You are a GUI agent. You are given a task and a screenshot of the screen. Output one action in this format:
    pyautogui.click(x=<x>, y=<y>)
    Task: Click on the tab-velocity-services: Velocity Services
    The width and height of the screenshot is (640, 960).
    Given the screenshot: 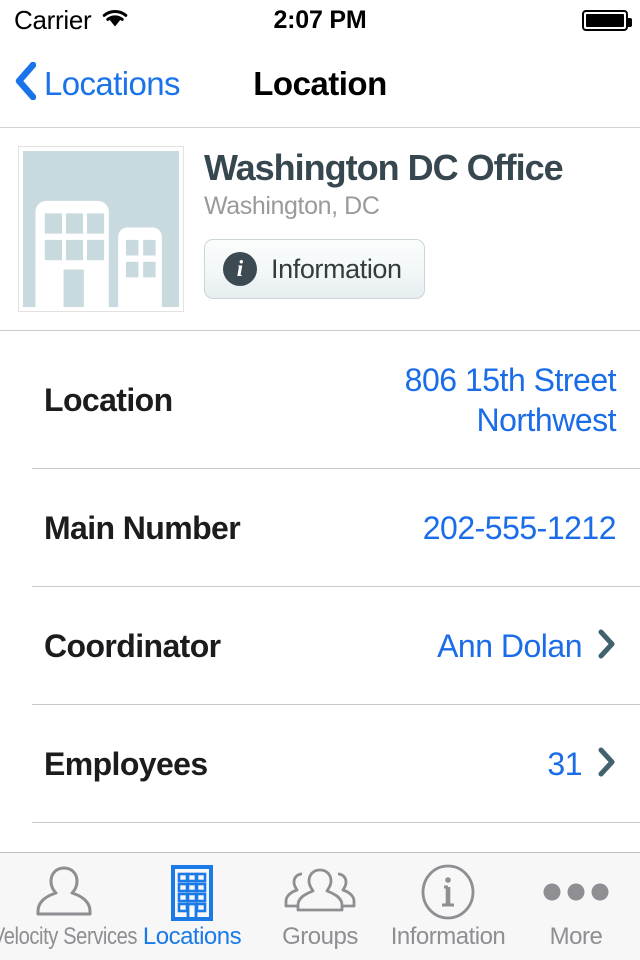 What is the action you would take?
    pyautogui.click(x=68, y=906)
    